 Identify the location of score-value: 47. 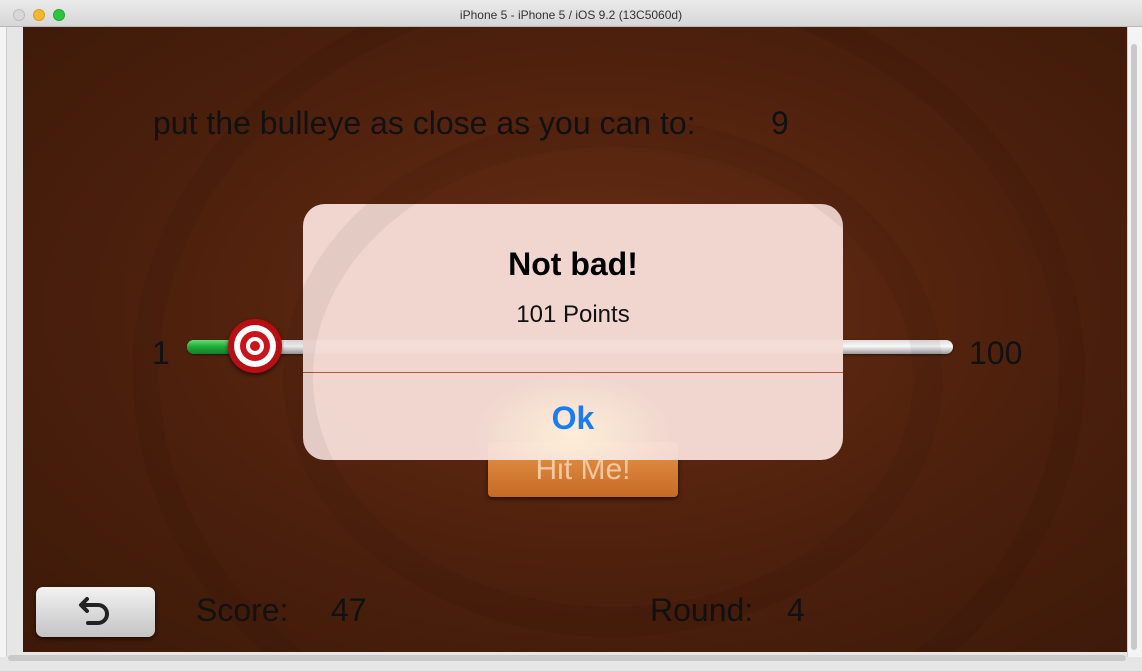
(349, 610).